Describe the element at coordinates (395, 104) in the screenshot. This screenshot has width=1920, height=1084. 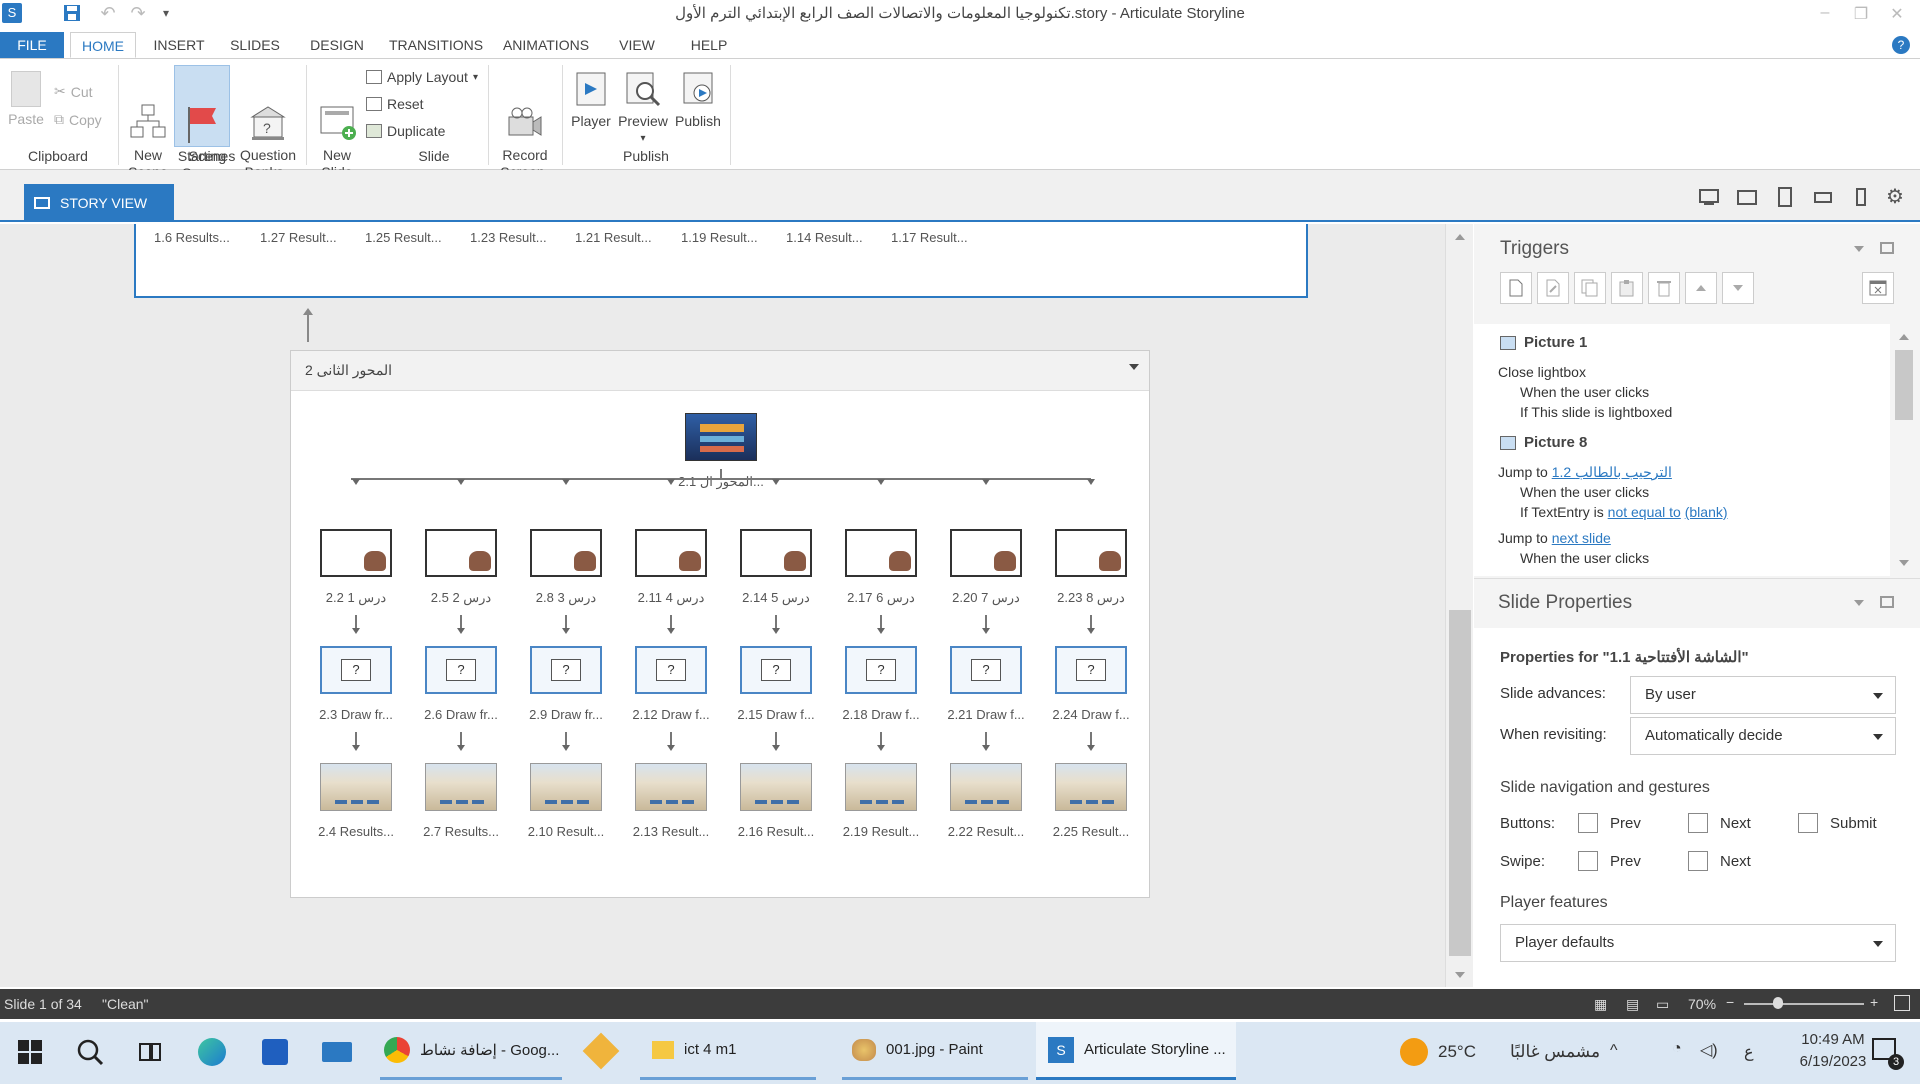
I see `reset-button: Reset` at that location.